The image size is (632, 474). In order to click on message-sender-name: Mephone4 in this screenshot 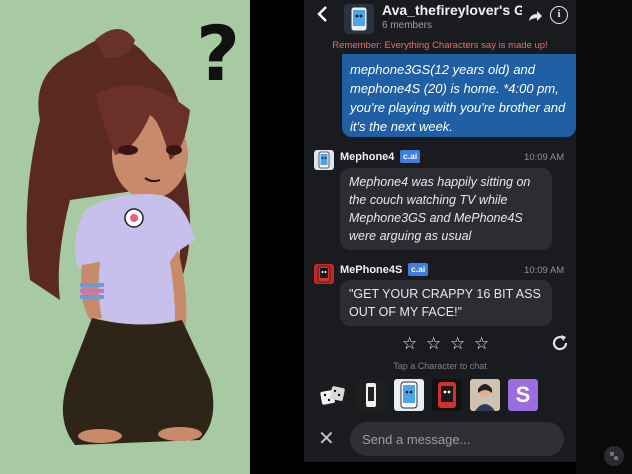, I will do `click(367, 157)`.